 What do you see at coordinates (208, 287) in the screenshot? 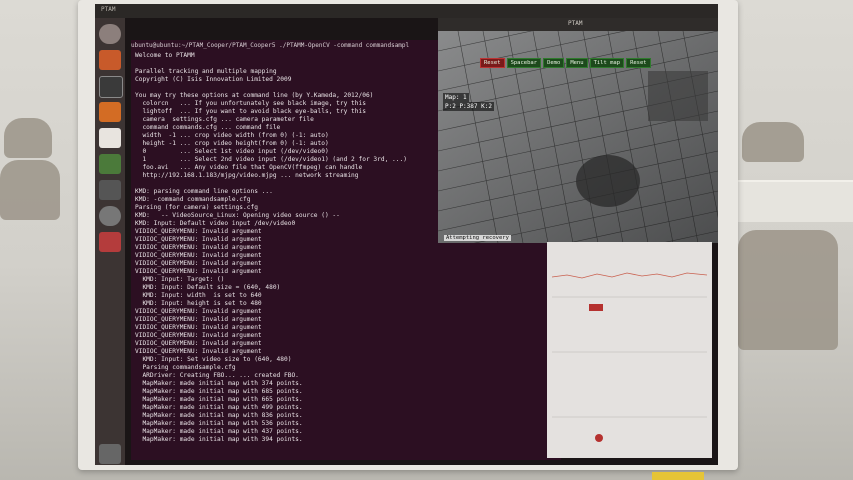
I see `terminal-line: KMD: Input: Default size = (640, 480)` at bounding box center [208, 287].